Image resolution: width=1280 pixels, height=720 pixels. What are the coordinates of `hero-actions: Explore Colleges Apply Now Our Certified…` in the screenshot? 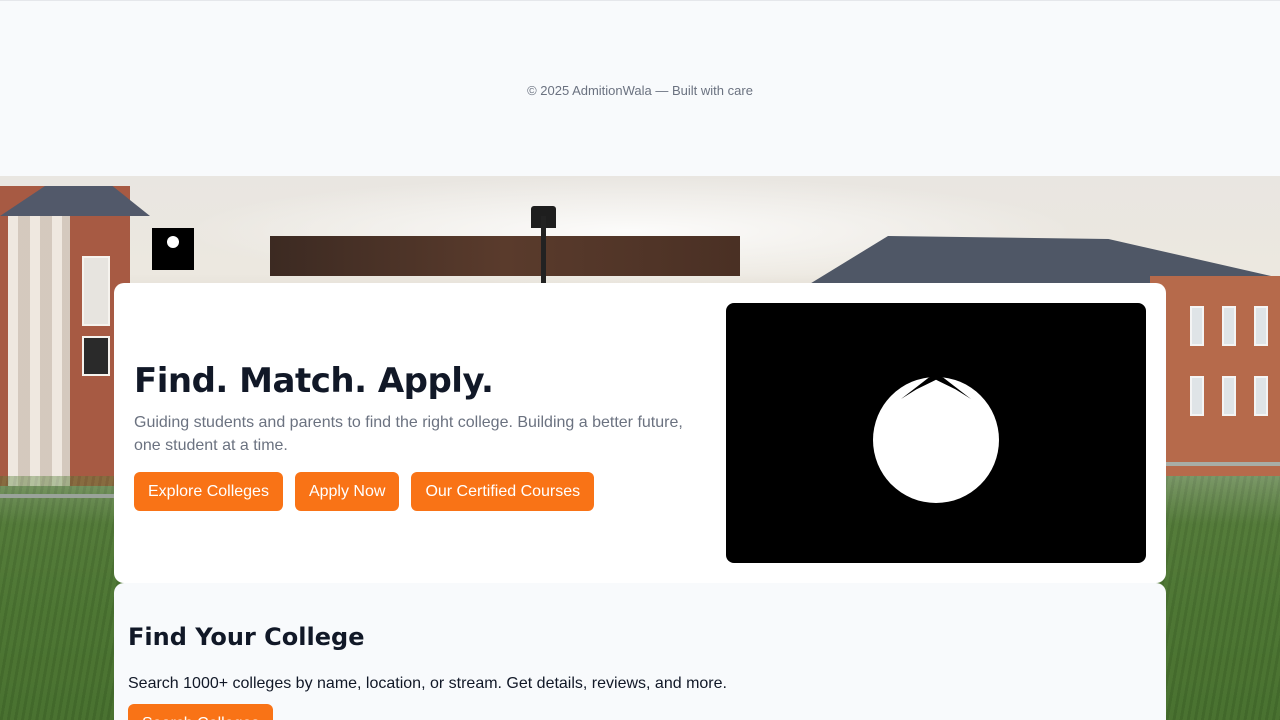 It's located at (364, 491).